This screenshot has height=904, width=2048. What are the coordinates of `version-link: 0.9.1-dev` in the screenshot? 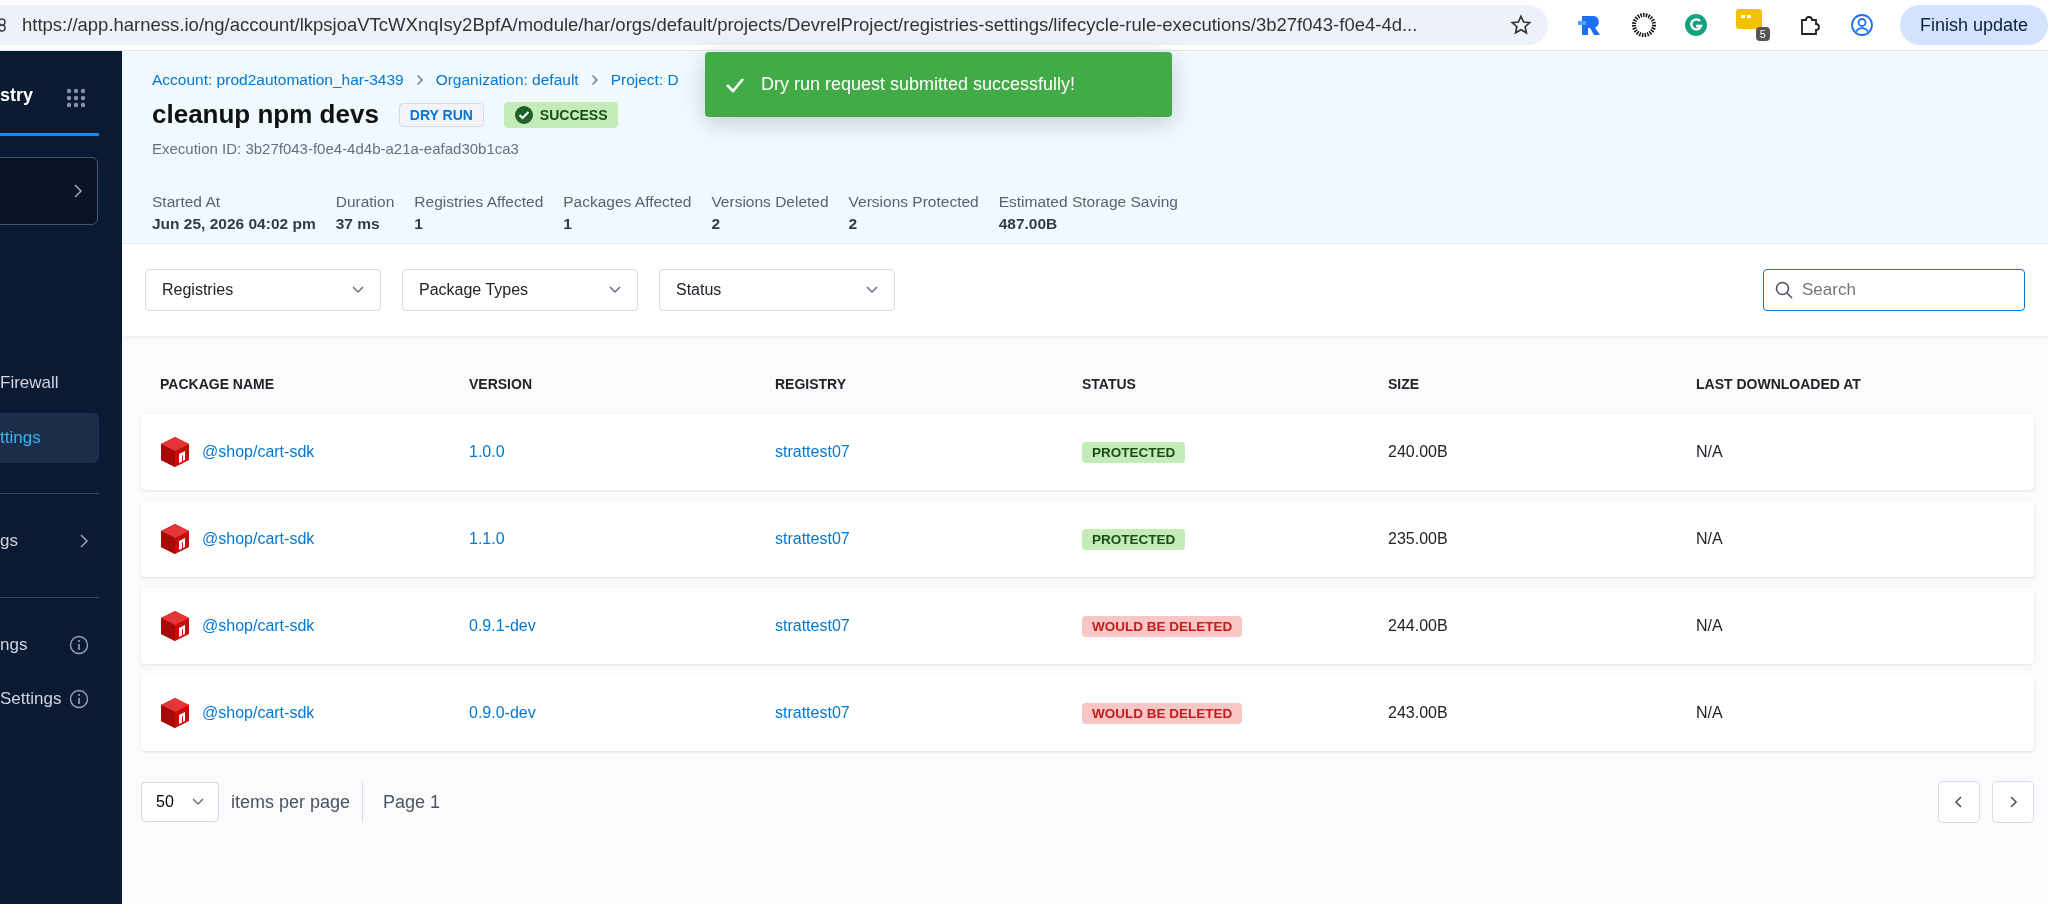 It's located at (502, 626).